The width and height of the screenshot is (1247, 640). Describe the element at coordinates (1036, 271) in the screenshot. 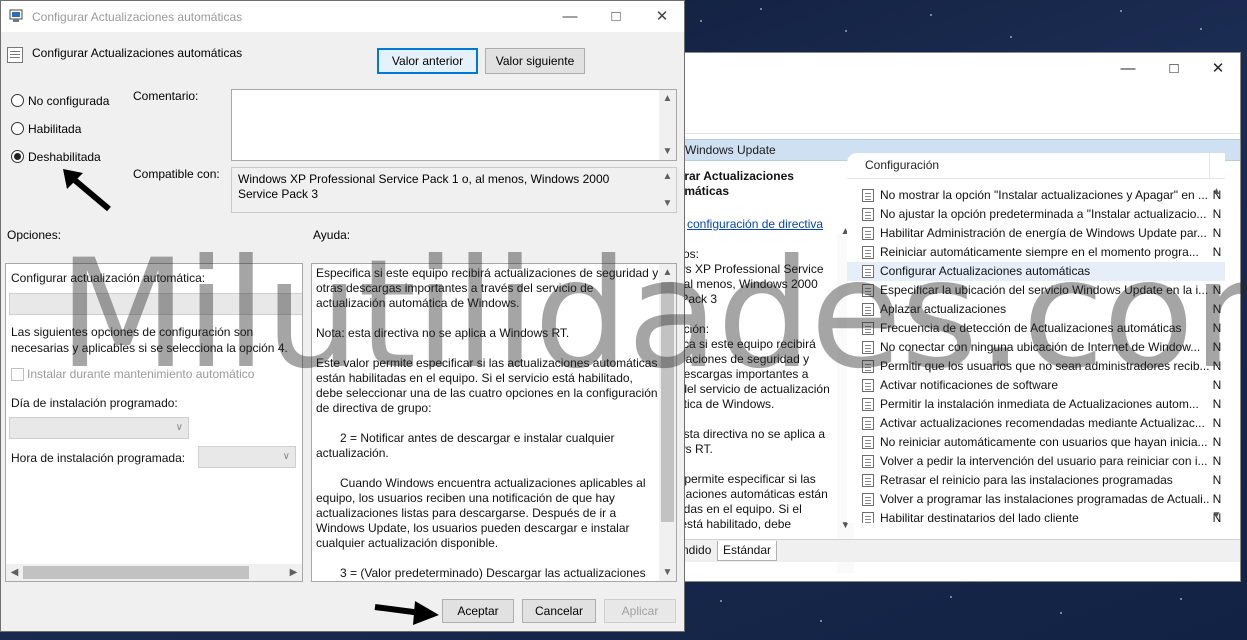

I see `setting-row: Configurar Actualizaciones automáticas` at that location.